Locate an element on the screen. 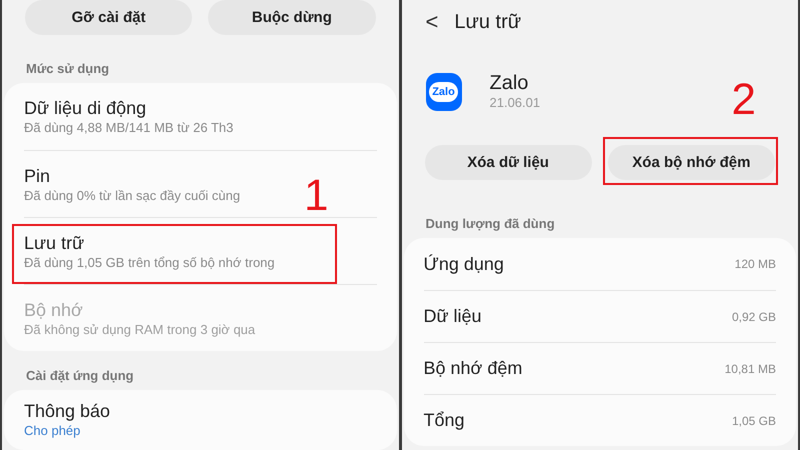 The width and height of the screenshot is (800, 450). usage-name: Tổng is located at coordinates (444, 420).